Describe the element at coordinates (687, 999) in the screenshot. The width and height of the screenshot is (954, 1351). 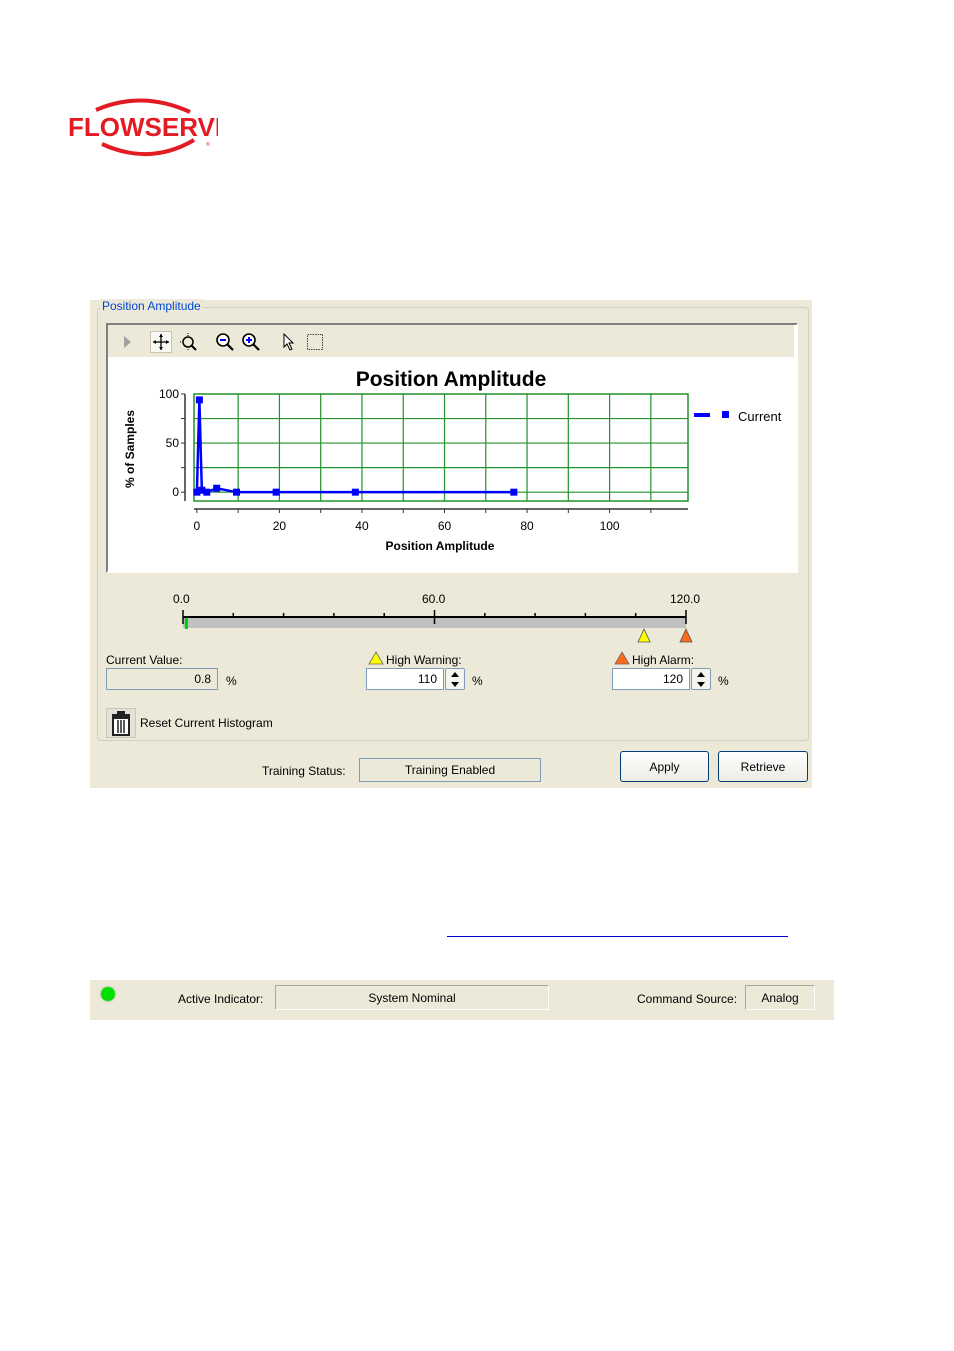
I see `command-source-label: Command Source:` at that location.